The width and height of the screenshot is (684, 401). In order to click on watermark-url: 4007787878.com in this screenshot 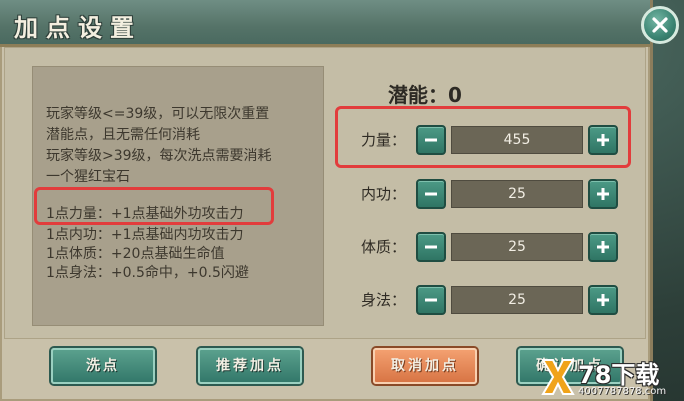, I will do `click(622, 391)`.